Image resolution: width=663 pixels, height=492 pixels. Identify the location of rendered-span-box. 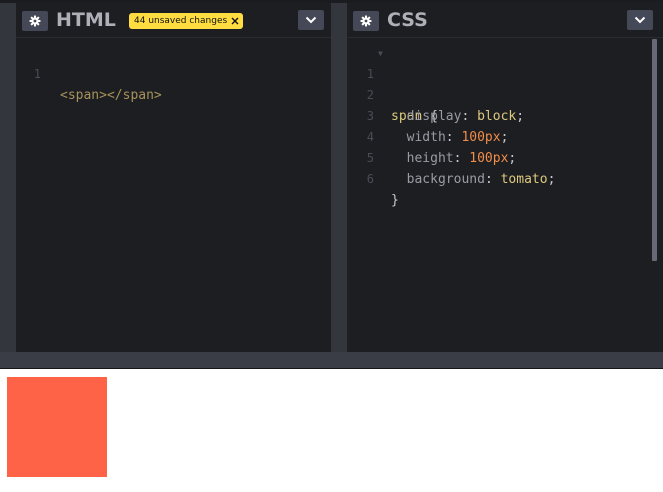
(57, 427).